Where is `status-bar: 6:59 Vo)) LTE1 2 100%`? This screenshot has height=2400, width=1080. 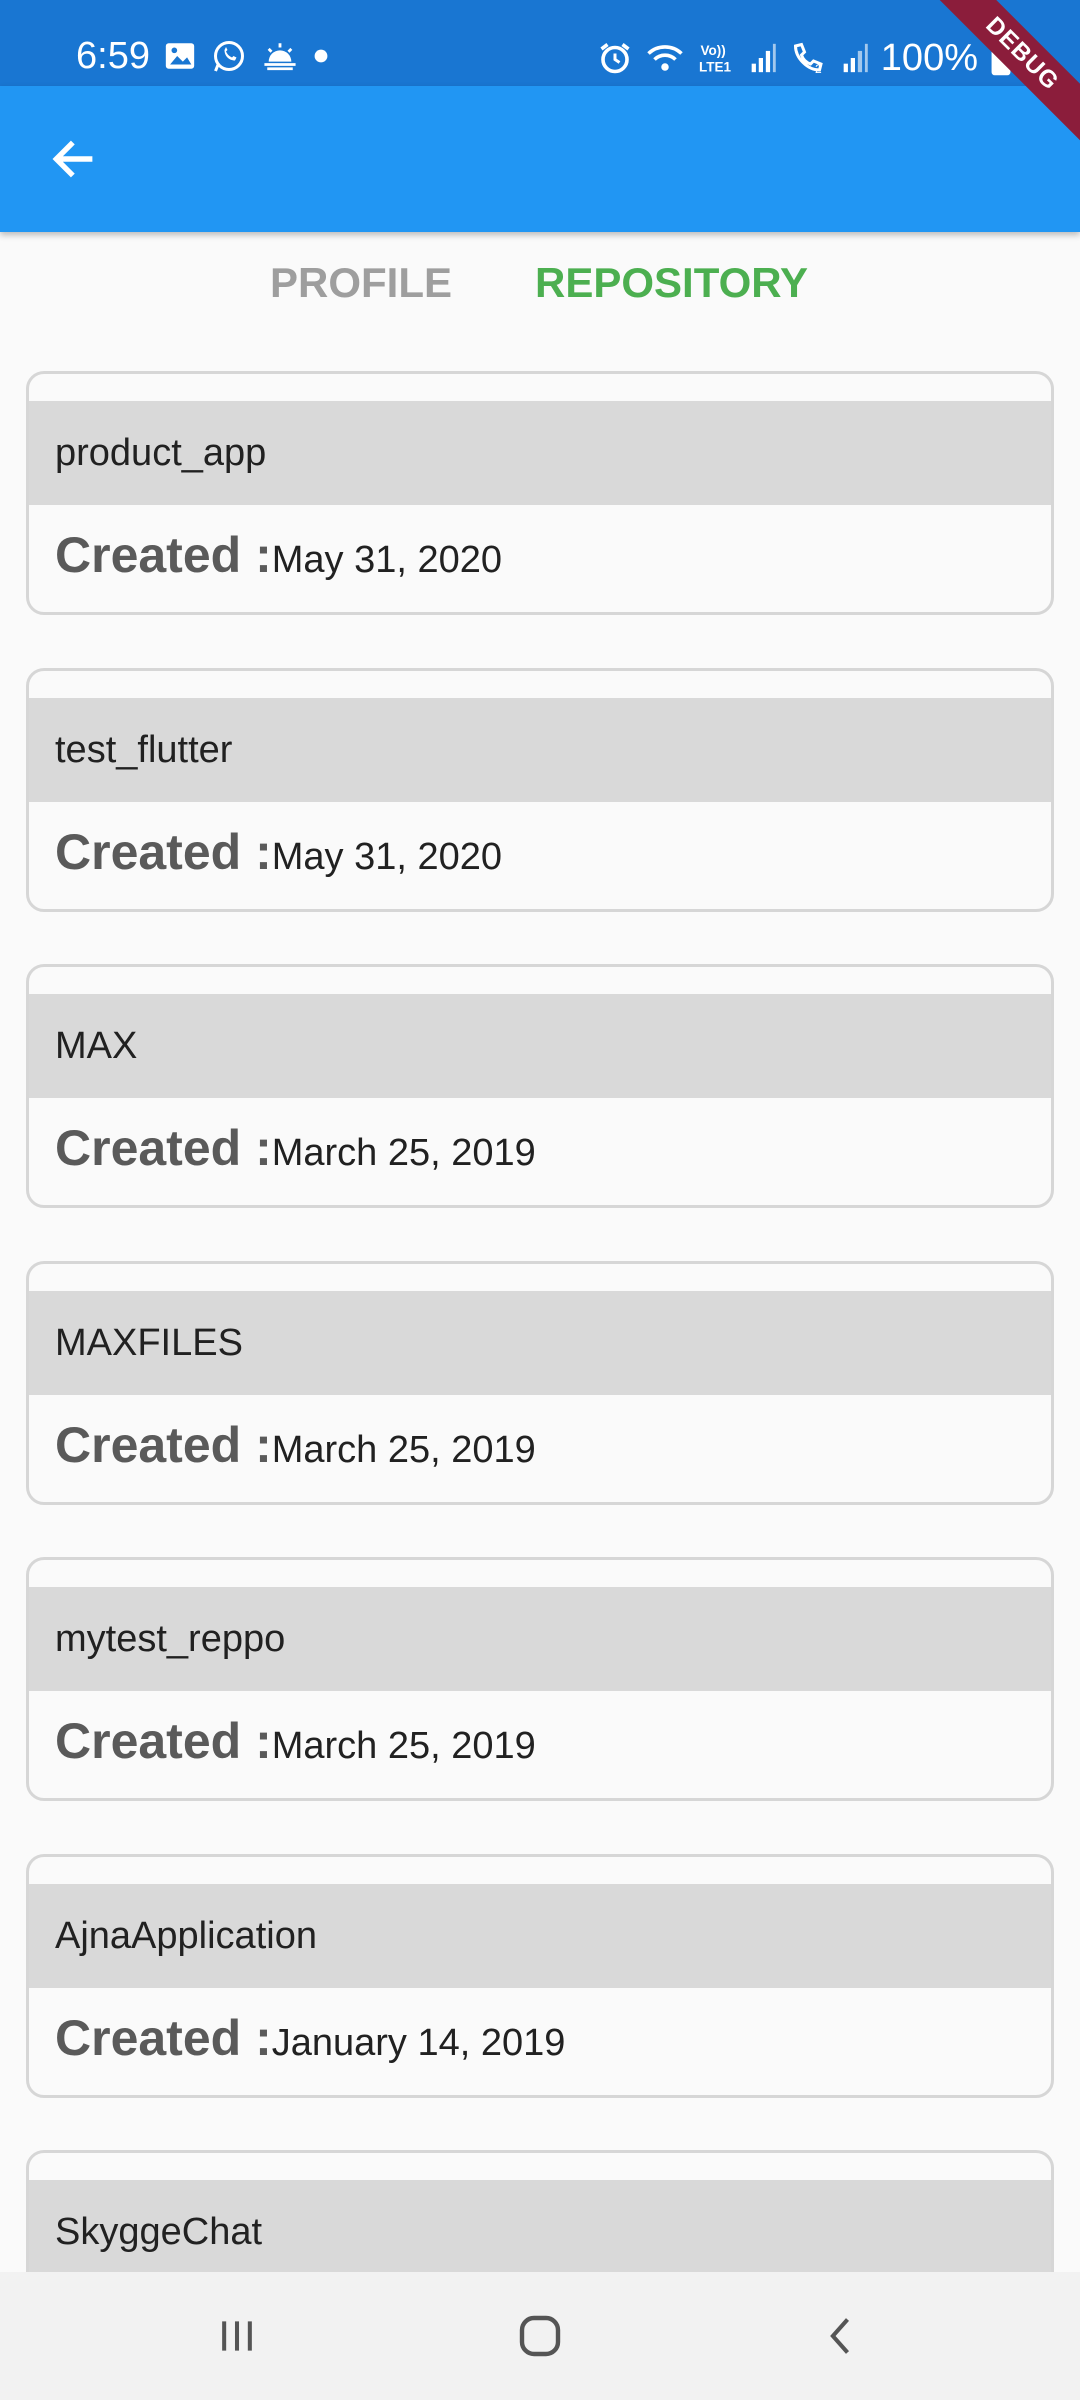 status-bar: 6:59 Vo)) LTE1 2 100% is located at coordinates (540, 43).